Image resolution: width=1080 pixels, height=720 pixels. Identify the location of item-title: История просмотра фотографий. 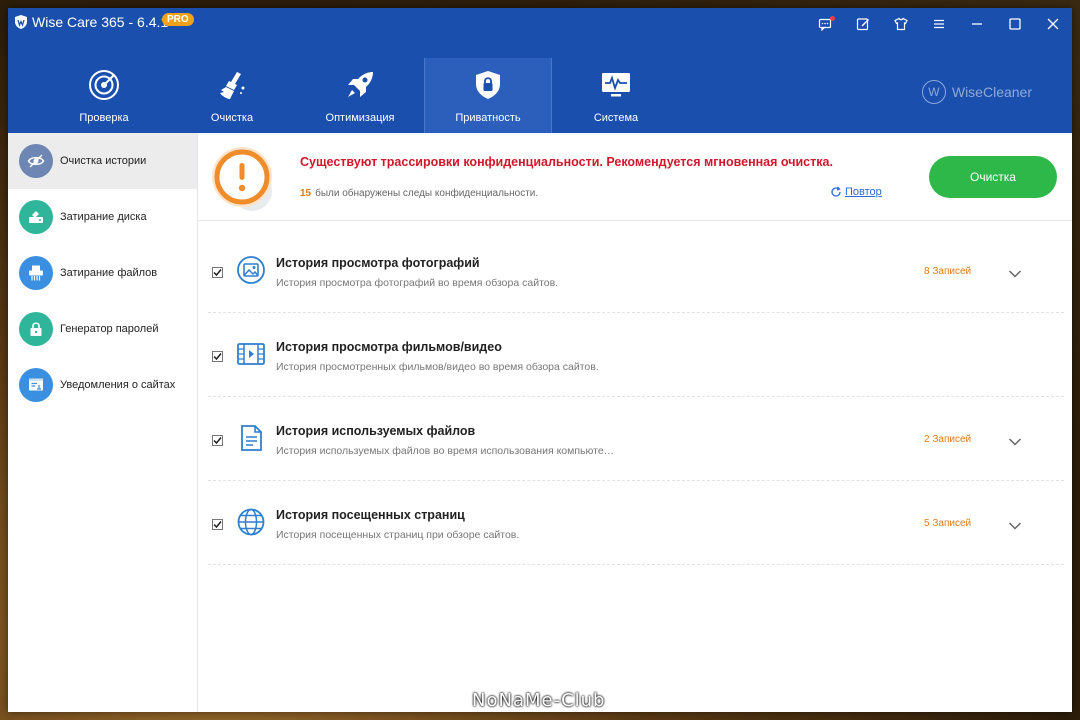
(378, 263).